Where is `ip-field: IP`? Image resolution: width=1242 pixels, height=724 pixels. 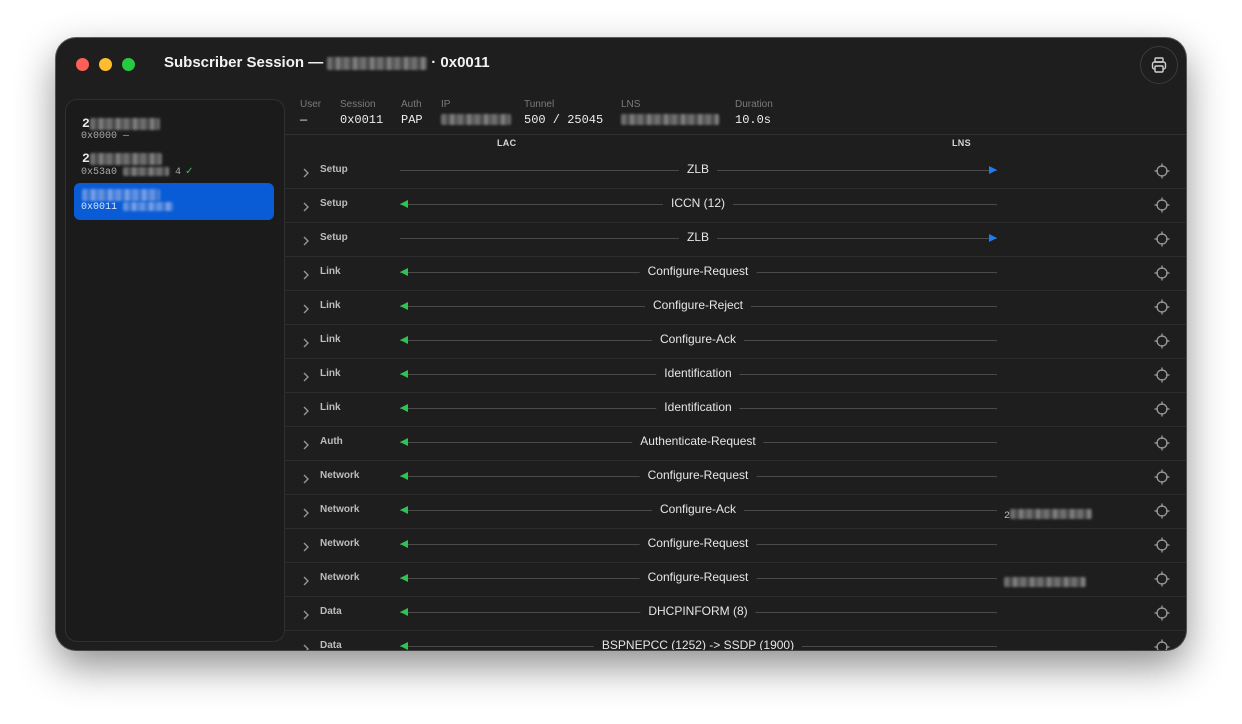 ip-field: IP is located at coordinates (476, 113).